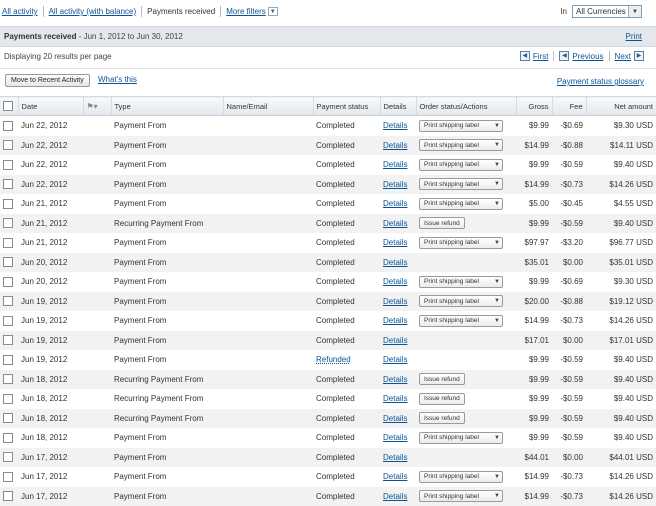  What do you see at coordinates (623, 56) in the screenshot?
I see `next-page-link: Next` at bounding box center [623, 56].